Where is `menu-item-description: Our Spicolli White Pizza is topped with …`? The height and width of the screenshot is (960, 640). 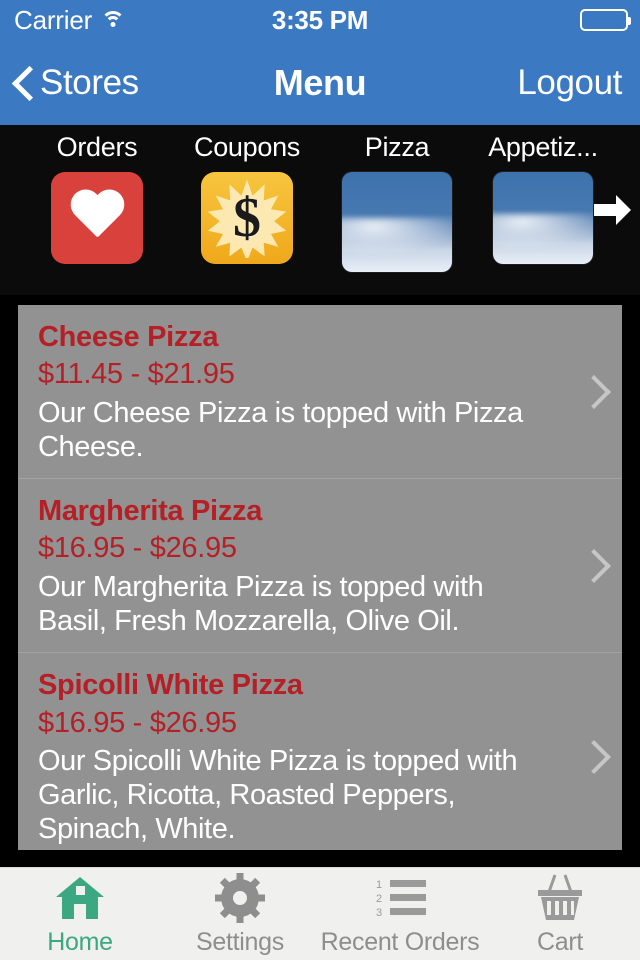
menu-item-description: Our Spicolli White Pizza is topped with … is located at coordinates (278, 795).